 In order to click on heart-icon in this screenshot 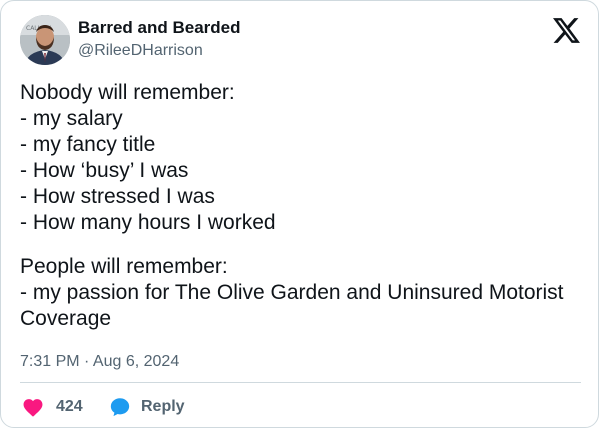, I will do `click(33, 408)`.